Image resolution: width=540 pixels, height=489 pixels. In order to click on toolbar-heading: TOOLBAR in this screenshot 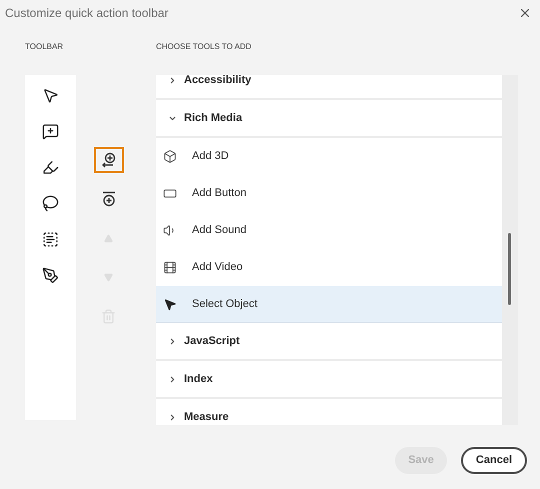, I will do `click(44, 47)`.